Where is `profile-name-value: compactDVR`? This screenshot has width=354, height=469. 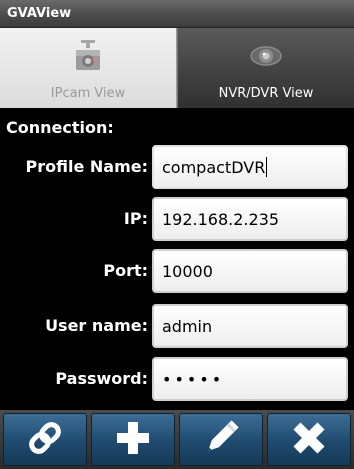
profile-name-value: compactDVR is located at coordinates (214, 167).